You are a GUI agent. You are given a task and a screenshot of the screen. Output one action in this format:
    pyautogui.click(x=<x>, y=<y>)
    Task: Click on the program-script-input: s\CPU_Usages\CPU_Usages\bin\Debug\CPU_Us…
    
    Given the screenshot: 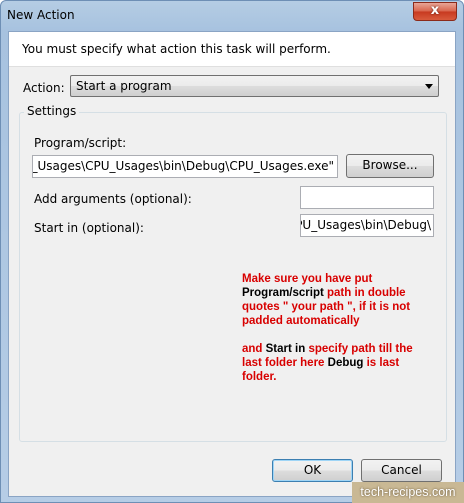 What is the action you would take?
    pyautogui.click(x=185, y=166)
    